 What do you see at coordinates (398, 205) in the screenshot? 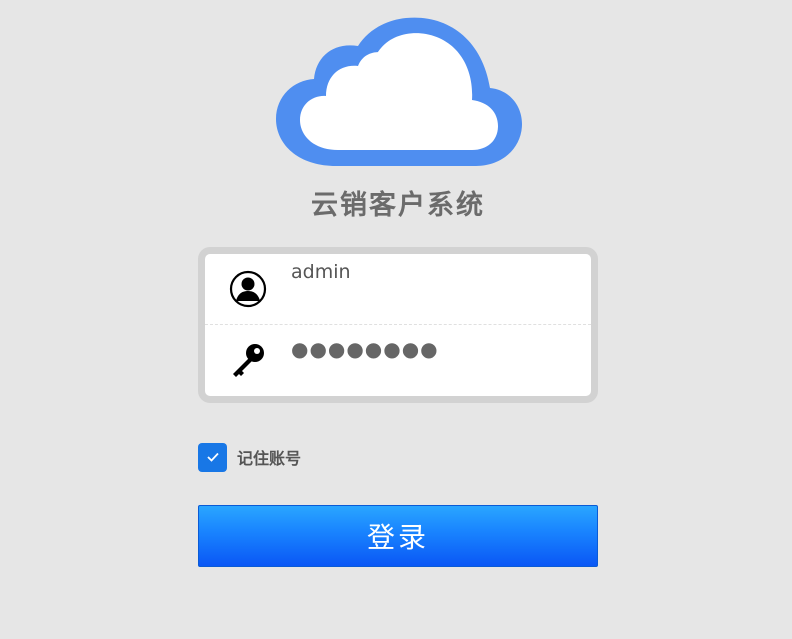
I see `app-title: 云销客户系统` at bounding box center [398, 205].